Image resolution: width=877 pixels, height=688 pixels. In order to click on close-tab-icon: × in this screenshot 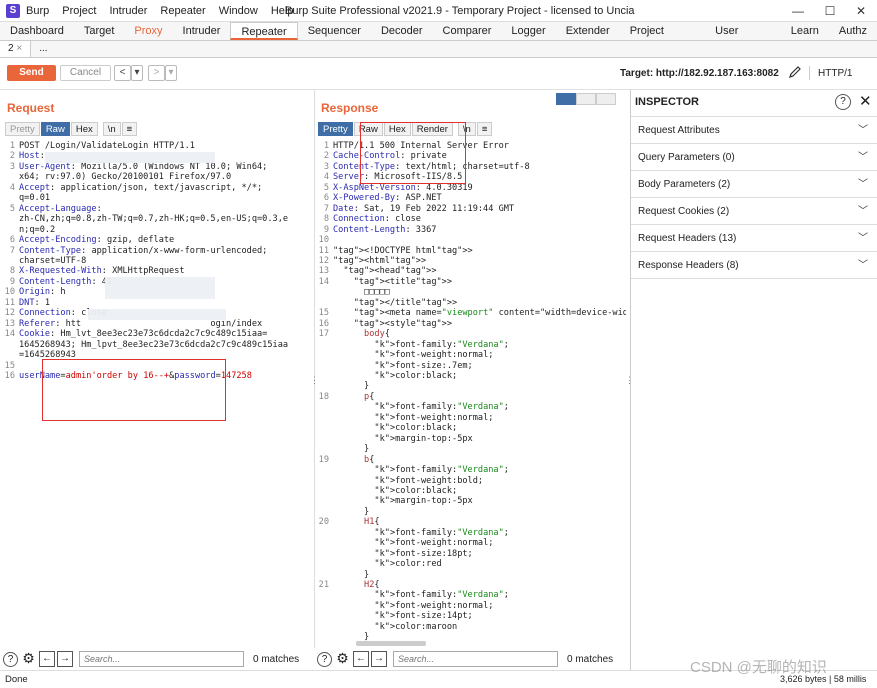, I will do `click(19, 48)`.